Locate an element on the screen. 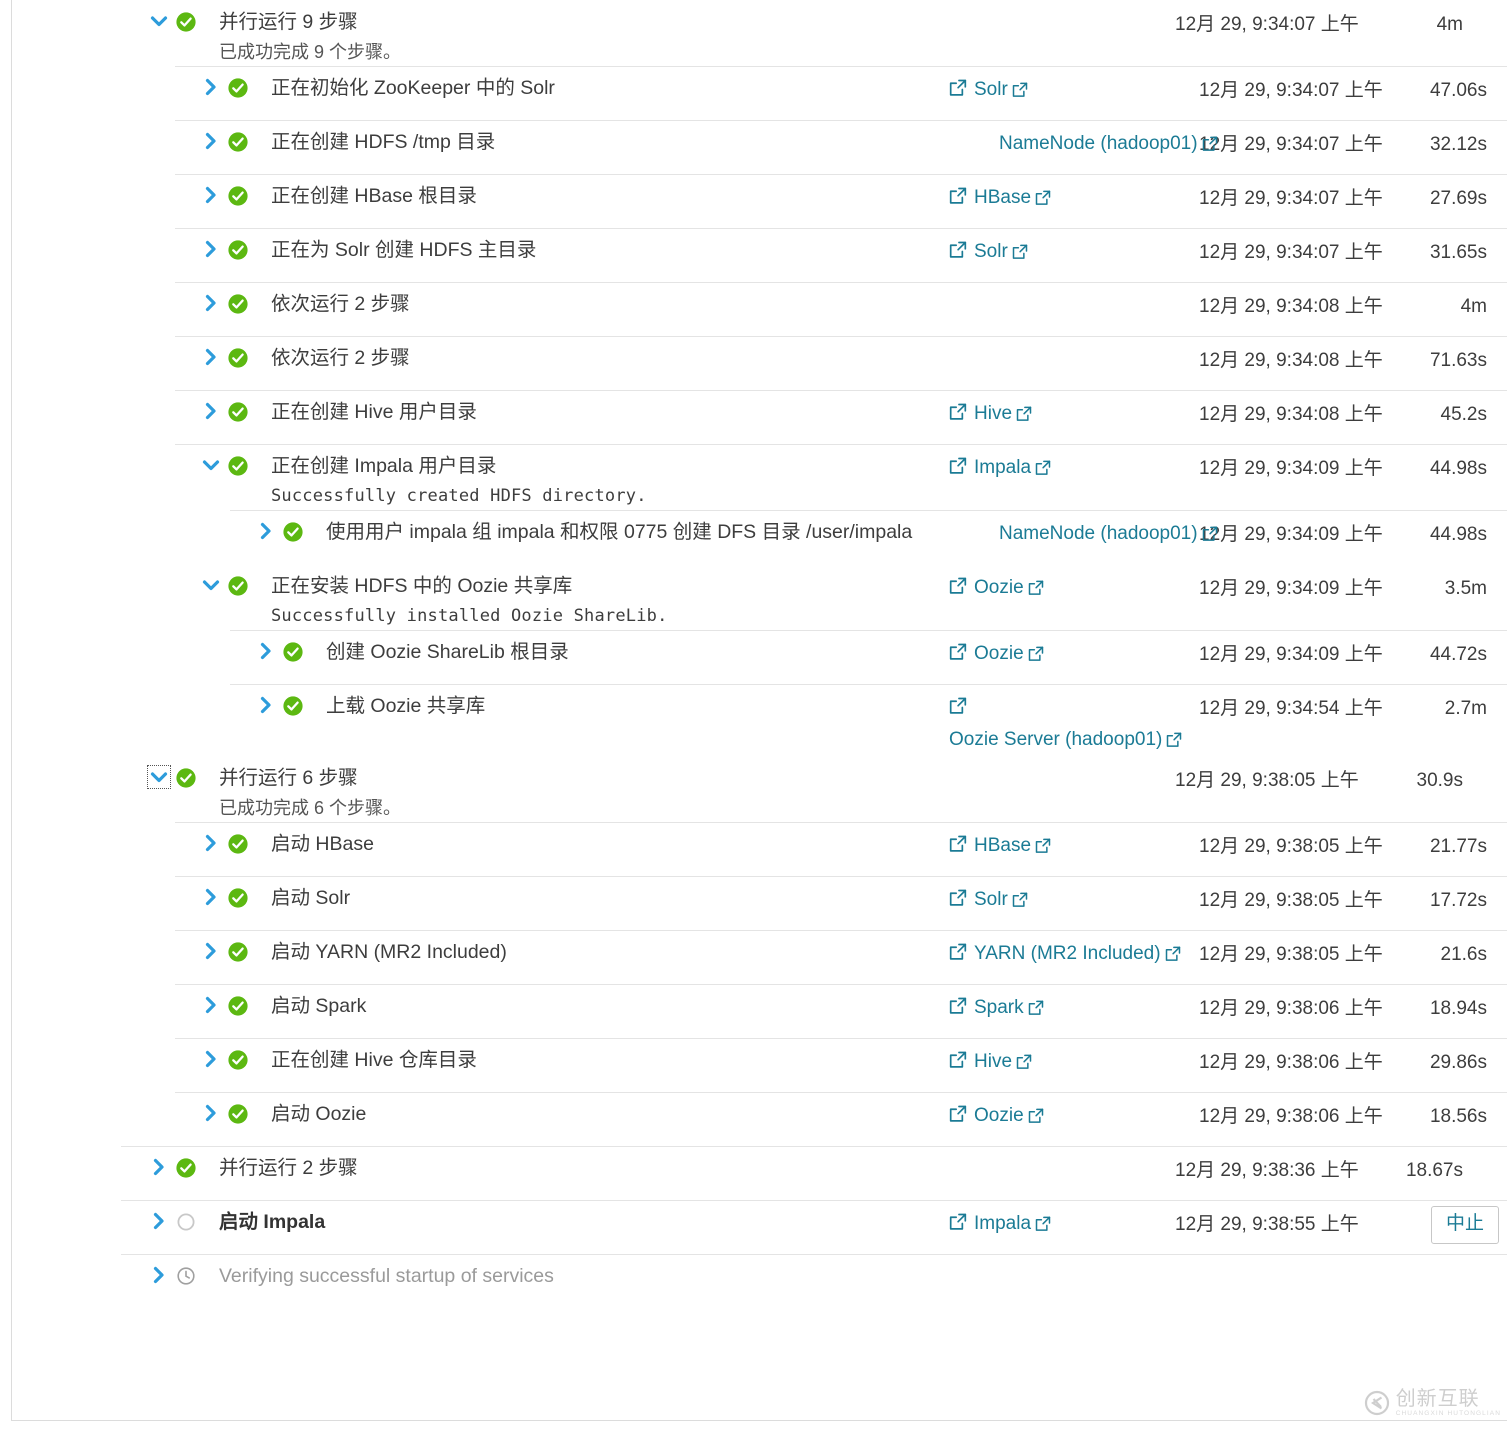 The width and height of the screenshot is (1507, 1435). step-row: 启动 HBase HBase 12月 29, 9:38:05 上午 21.77s is located at coordinates (759, 849).